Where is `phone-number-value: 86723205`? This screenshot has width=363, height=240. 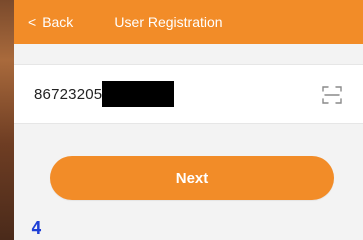
phone-number-value: 86723205 is located at coordinates (68, 94).